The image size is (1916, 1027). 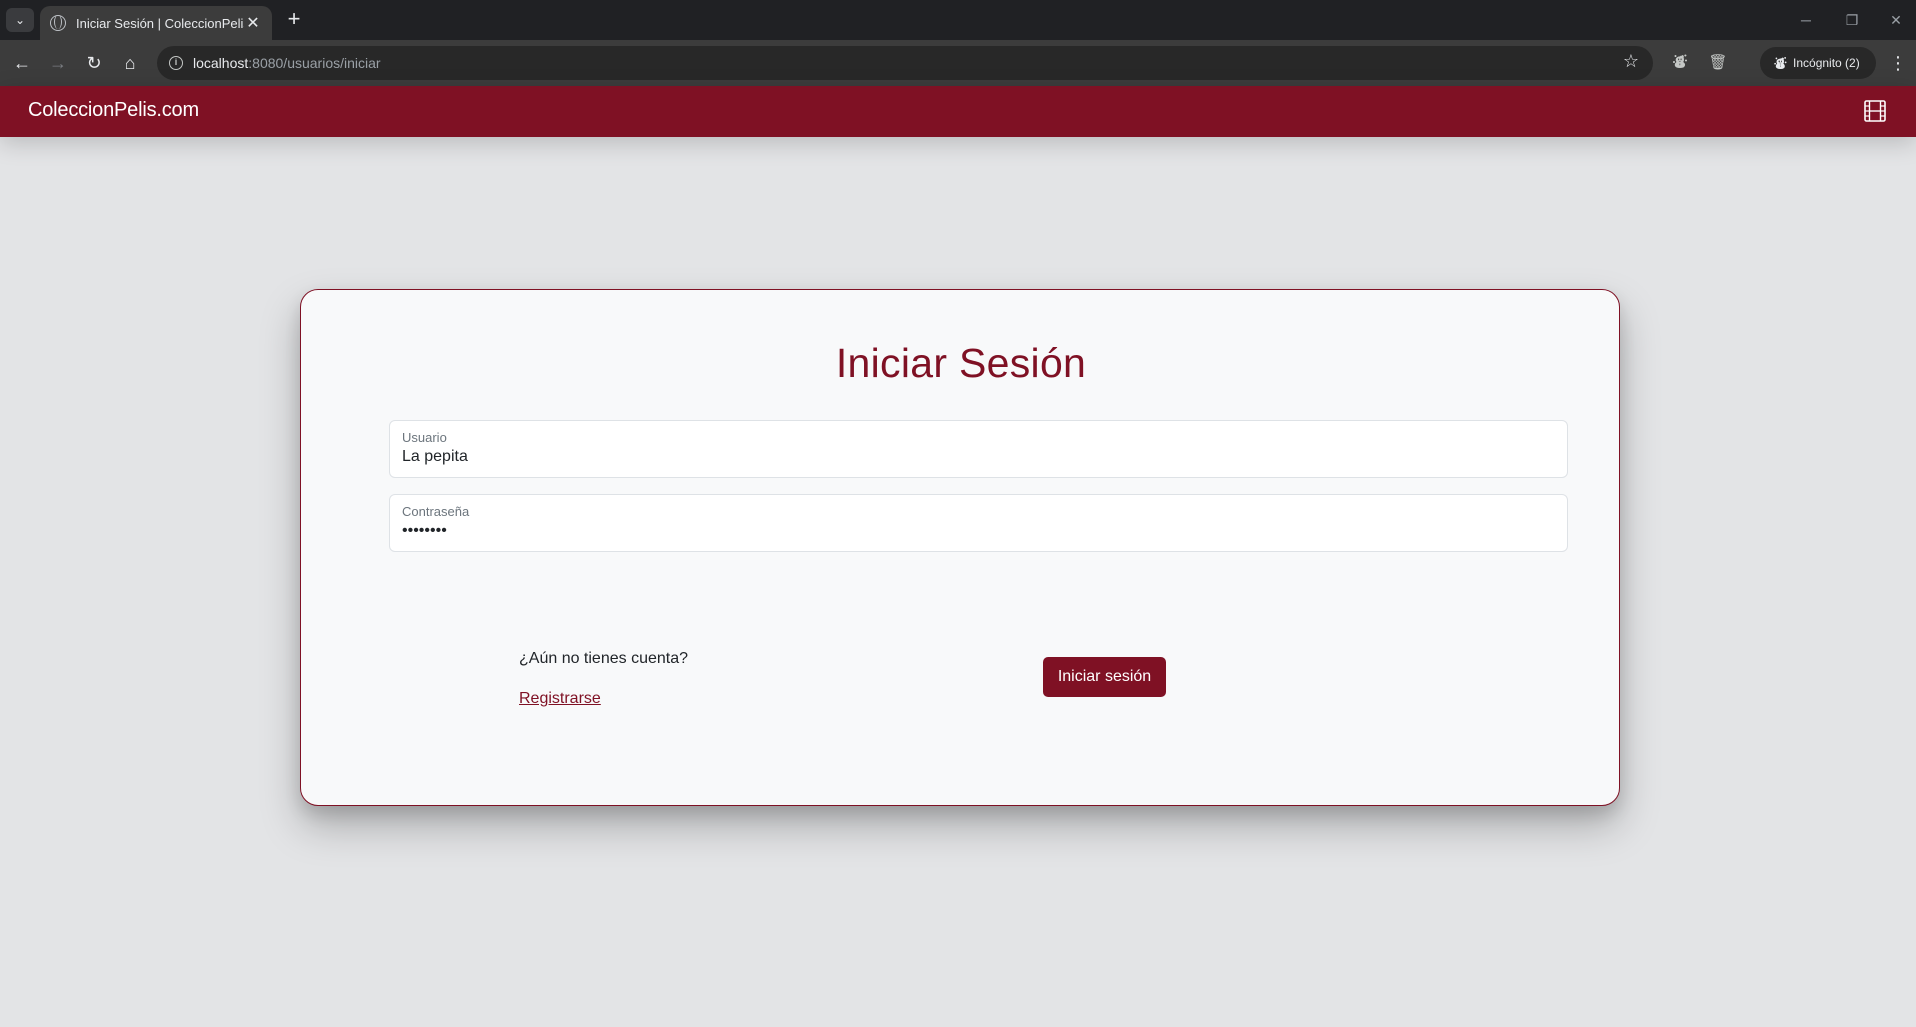 I want to click on incognito-extension-icon: ⛇, so click(x=1680, y=63).